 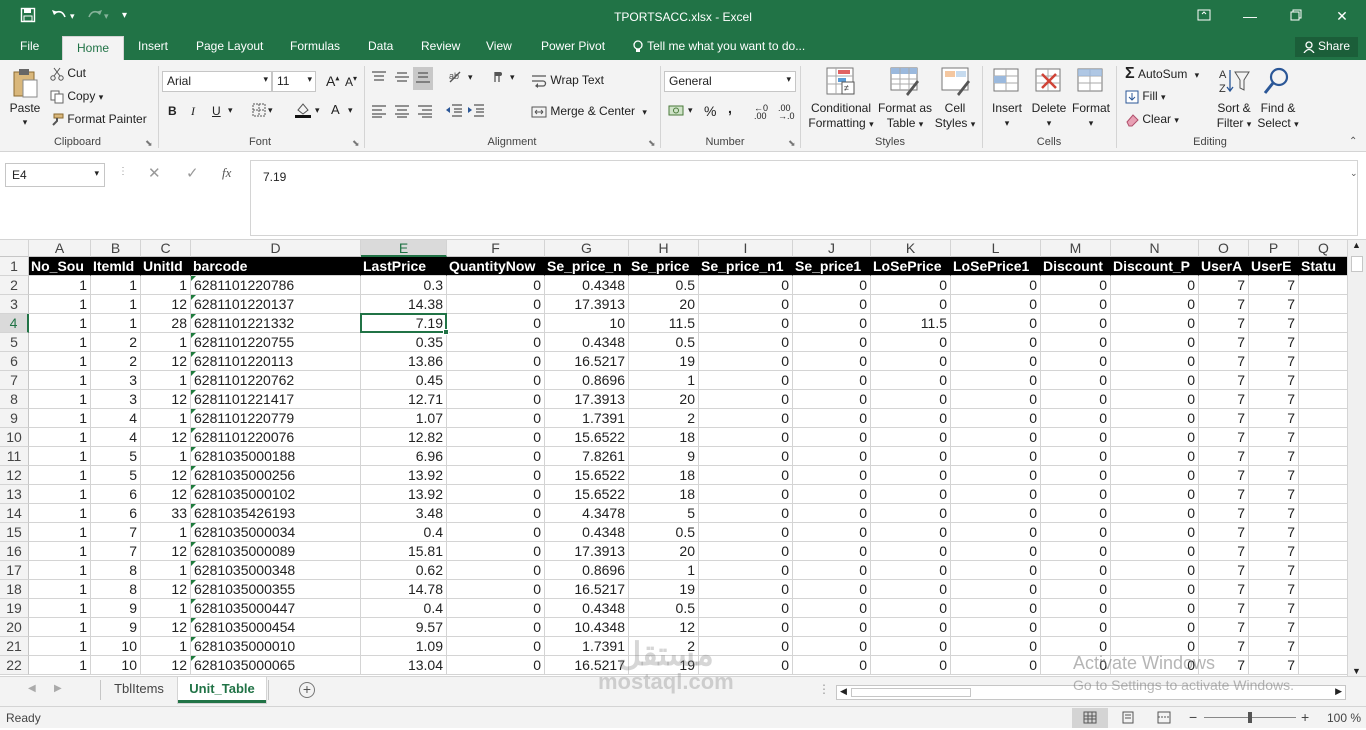 I want to click on zoom-in-icon: +, so click(x=1305, y=717).